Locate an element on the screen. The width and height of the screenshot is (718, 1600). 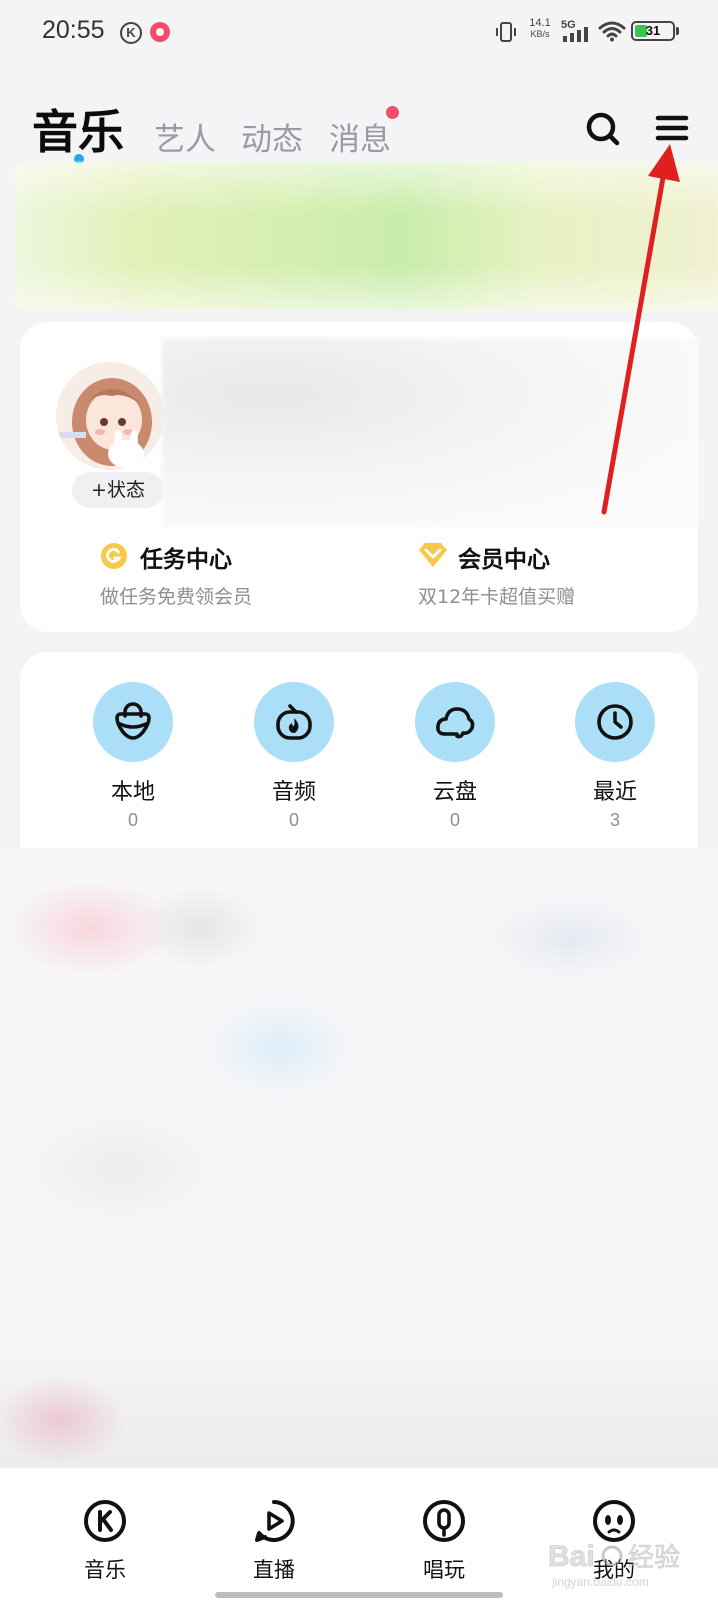
top-tabs: 音乐 艺人 动态 消息 is located at coordinates (359, 122).